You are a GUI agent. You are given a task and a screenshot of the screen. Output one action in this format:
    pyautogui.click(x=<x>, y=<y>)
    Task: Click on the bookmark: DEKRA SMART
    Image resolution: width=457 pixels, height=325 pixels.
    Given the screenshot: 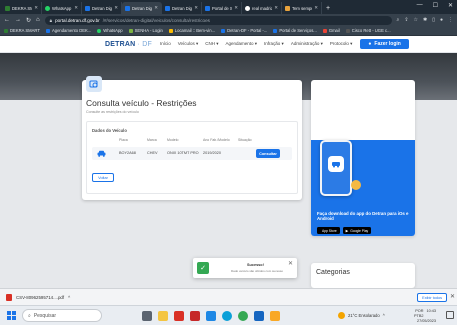 What is the action you would take?
    pyautogui.click(x=22, y=30)
    